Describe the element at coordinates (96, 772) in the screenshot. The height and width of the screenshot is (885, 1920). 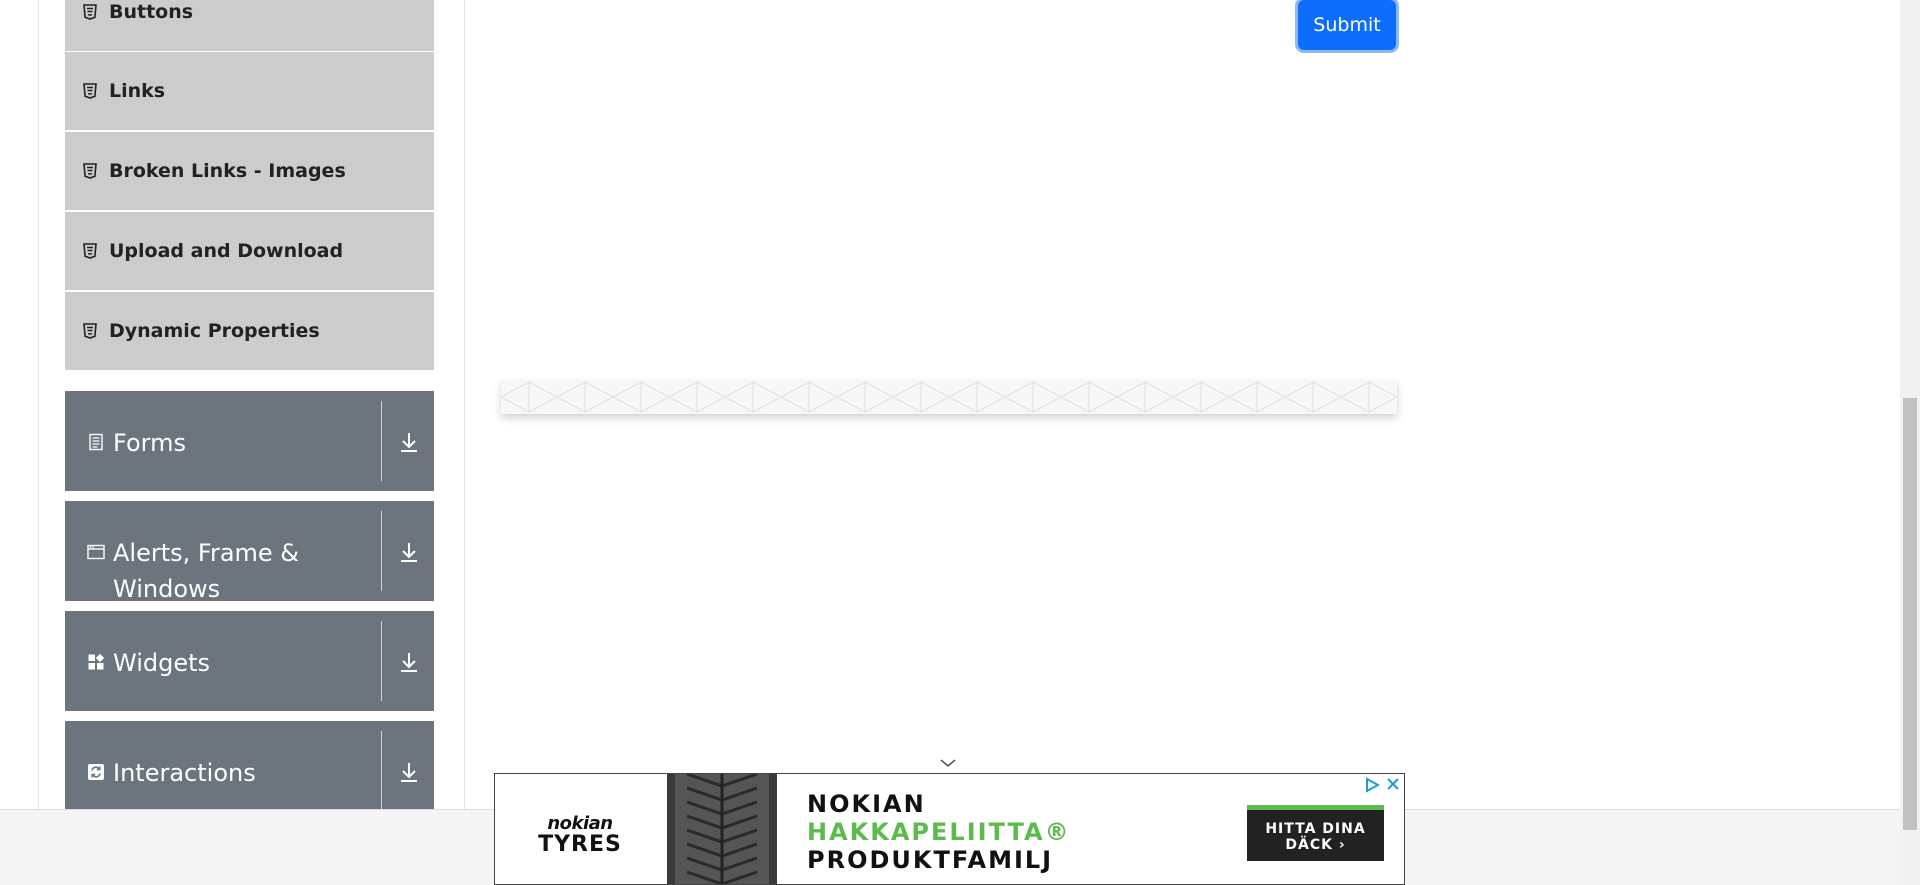
I see `interactions-icon` at that location.